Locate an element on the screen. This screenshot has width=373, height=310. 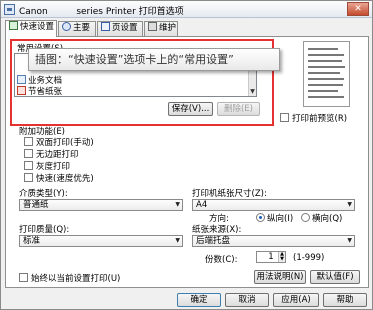
tab-page-setup: 页设置 is located at coordinates (120, 28).